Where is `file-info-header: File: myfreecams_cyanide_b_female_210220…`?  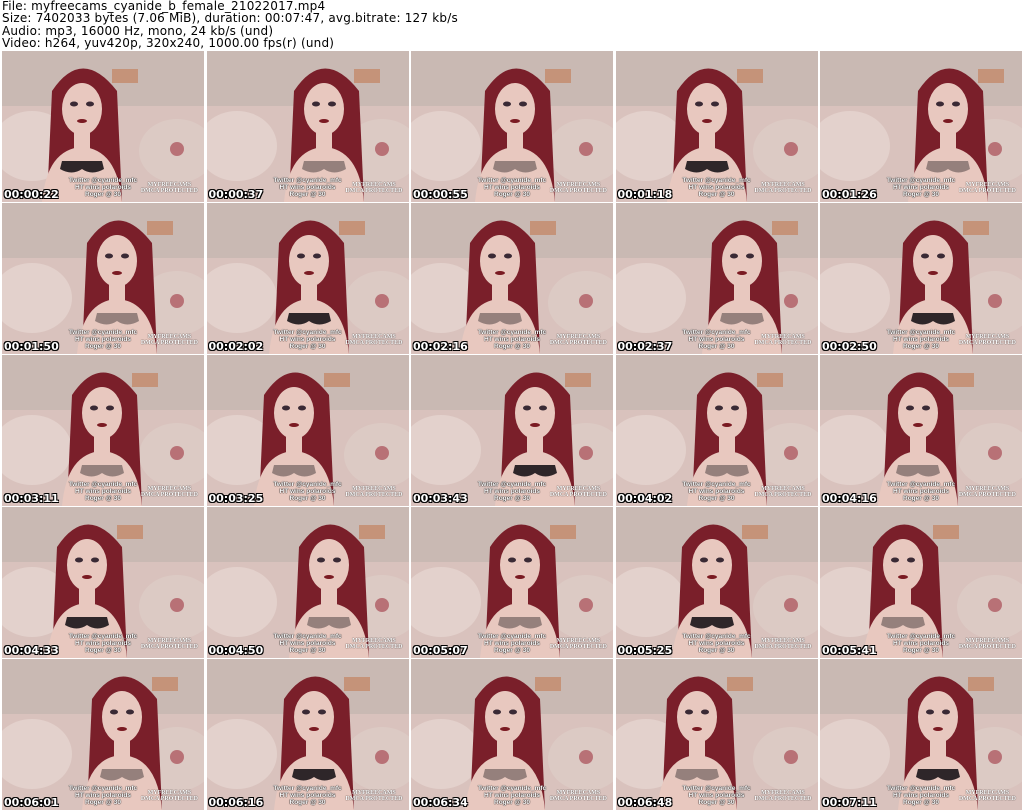
file-info-header: File: myfreecams_cyanide_b_female_210220… is located at coordinates (230, 25).